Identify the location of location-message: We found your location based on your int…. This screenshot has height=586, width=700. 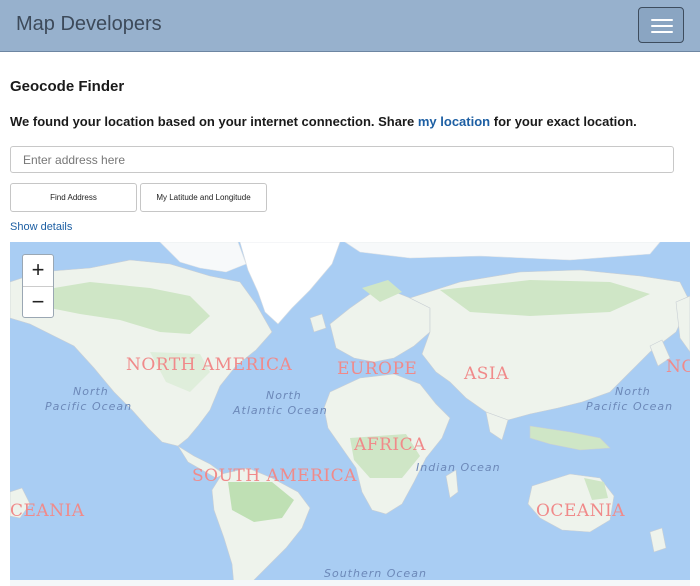
(323, 121).